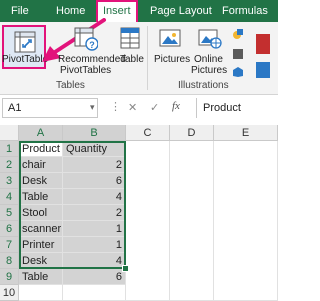 The width and height of the screenshot is (320, 301). Describe the element at coordinates (70, 85) in the screenshot. I see `group-label-tables: Tables` at that location.